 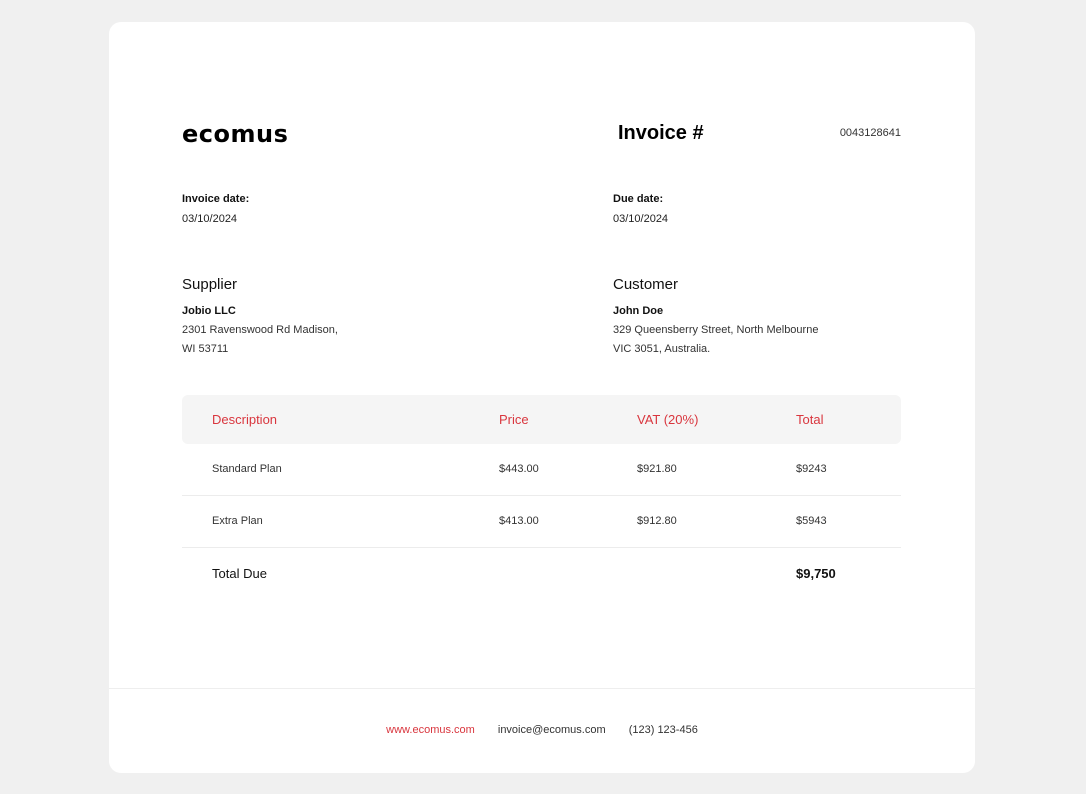 I want to click on total-due-row: Total Due $9,750, so click(x=541, y=573).